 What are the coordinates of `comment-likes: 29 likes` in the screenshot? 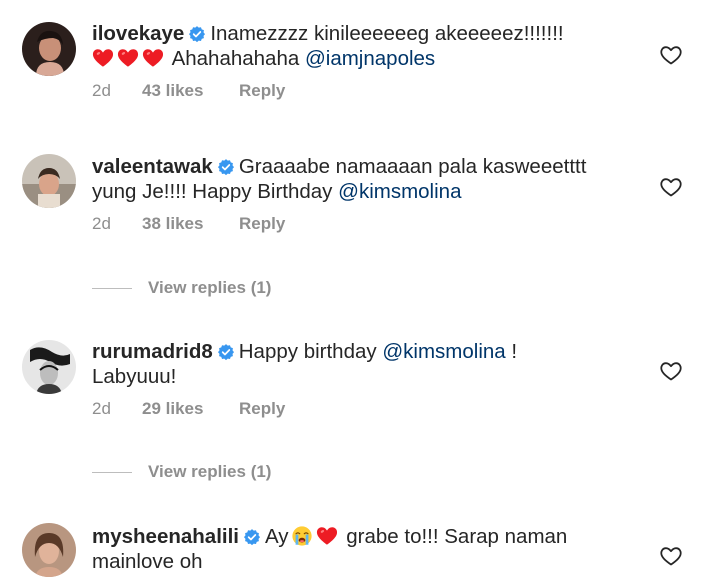 It's located at (190, 409).